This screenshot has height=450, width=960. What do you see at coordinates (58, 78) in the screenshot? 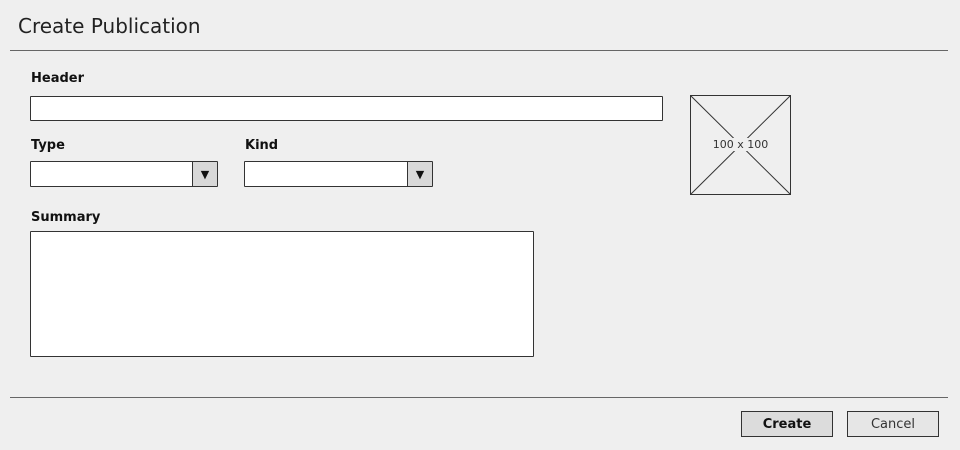
I see `header-label: Header` at bounding box center [58, 78].